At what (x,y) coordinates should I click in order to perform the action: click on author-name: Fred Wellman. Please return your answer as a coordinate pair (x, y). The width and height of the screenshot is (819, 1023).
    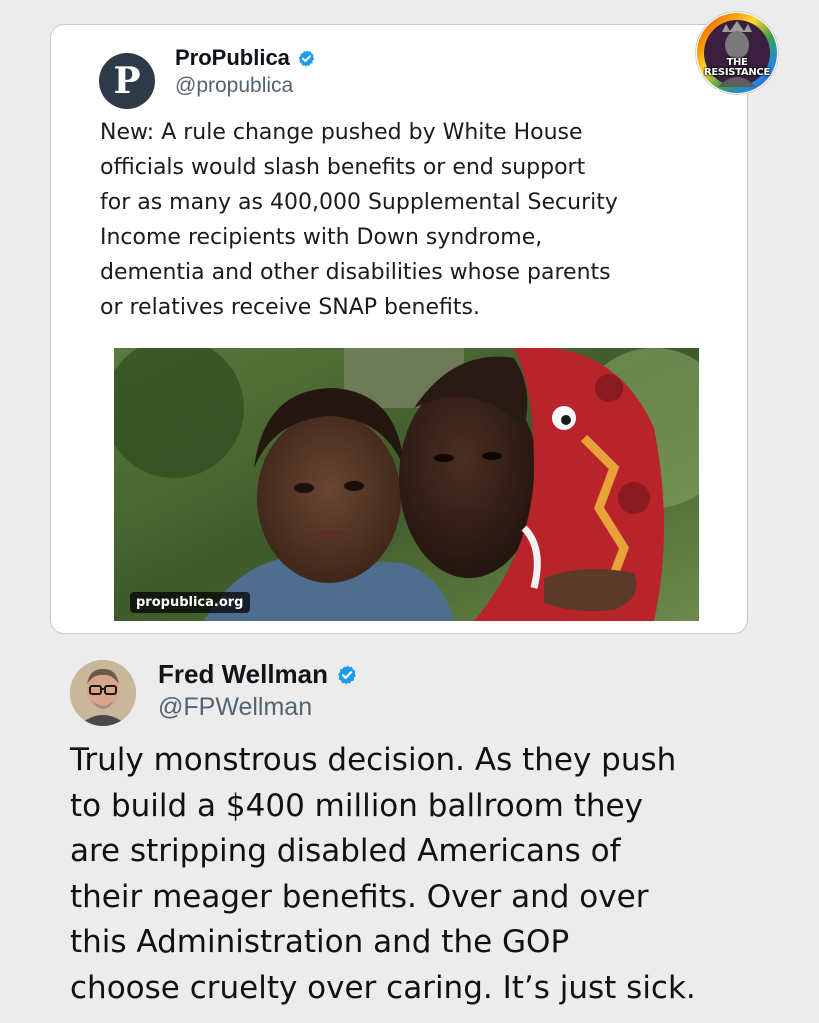
    Looking at the image, I should click on (258, 674).